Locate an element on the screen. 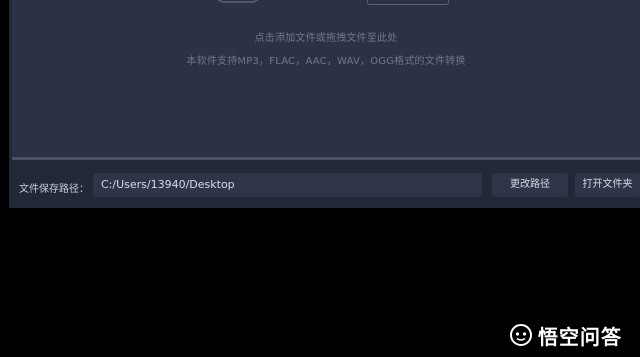 Image resolution: width=640 pixels, height=357 pixels. folder-icon is located at coordinates (238, 1).